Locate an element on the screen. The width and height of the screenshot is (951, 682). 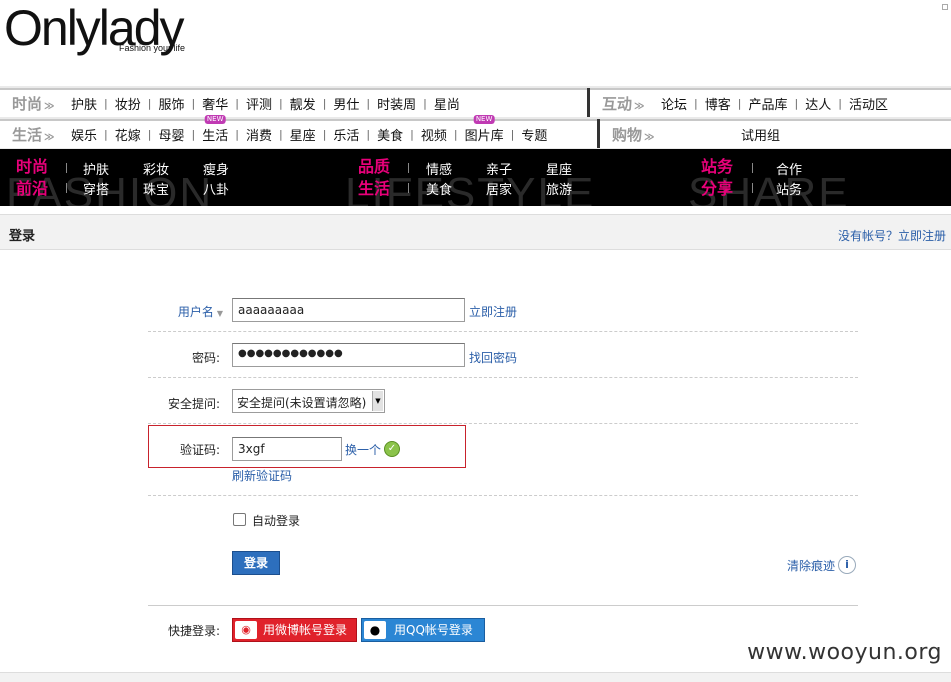
nav-item: 论坛 is located at coordinates (674, 103).